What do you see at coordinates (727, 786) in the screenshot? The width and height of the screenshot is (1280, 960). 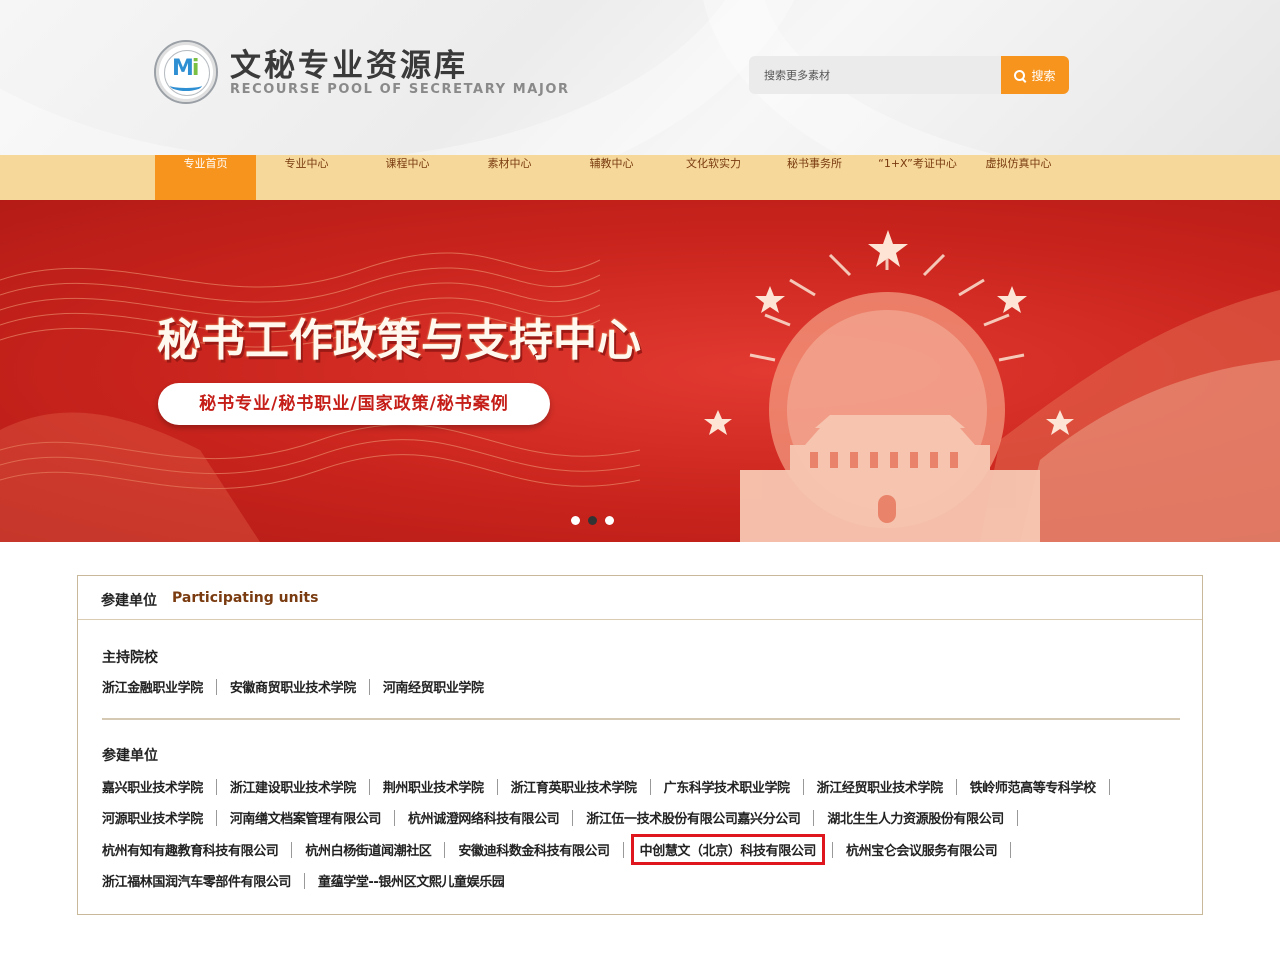 I see `member-unit-link: 广东科学技术职业学院` at bounding box center [727, 786].